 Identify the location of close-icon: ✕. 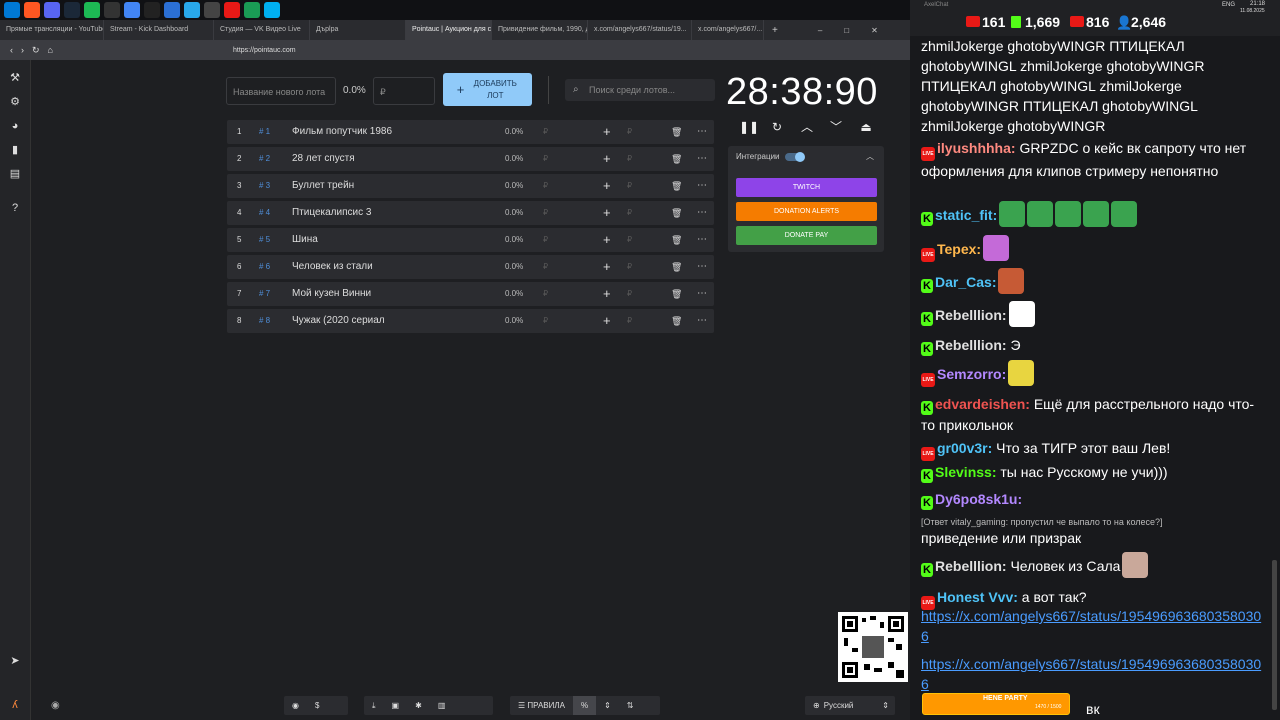
(874, 30).